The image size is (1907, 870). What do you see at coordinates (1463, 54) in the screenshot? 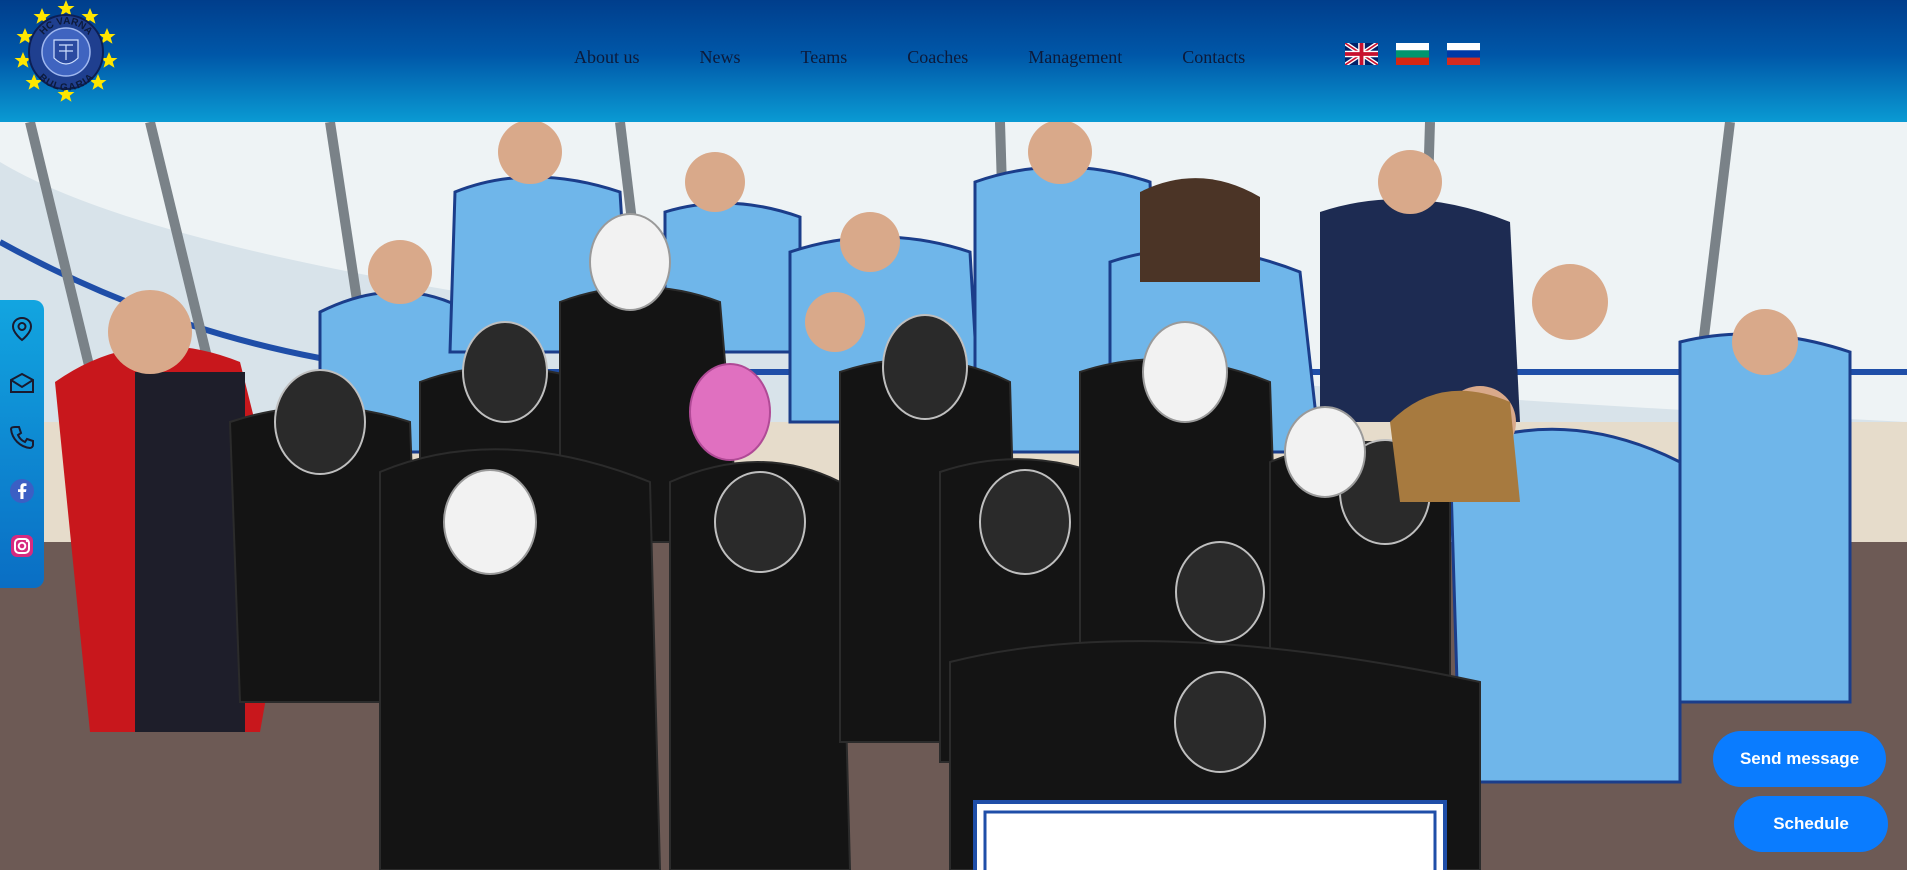
I see `russia-flag-icon` at bounding box center [1463, 54].